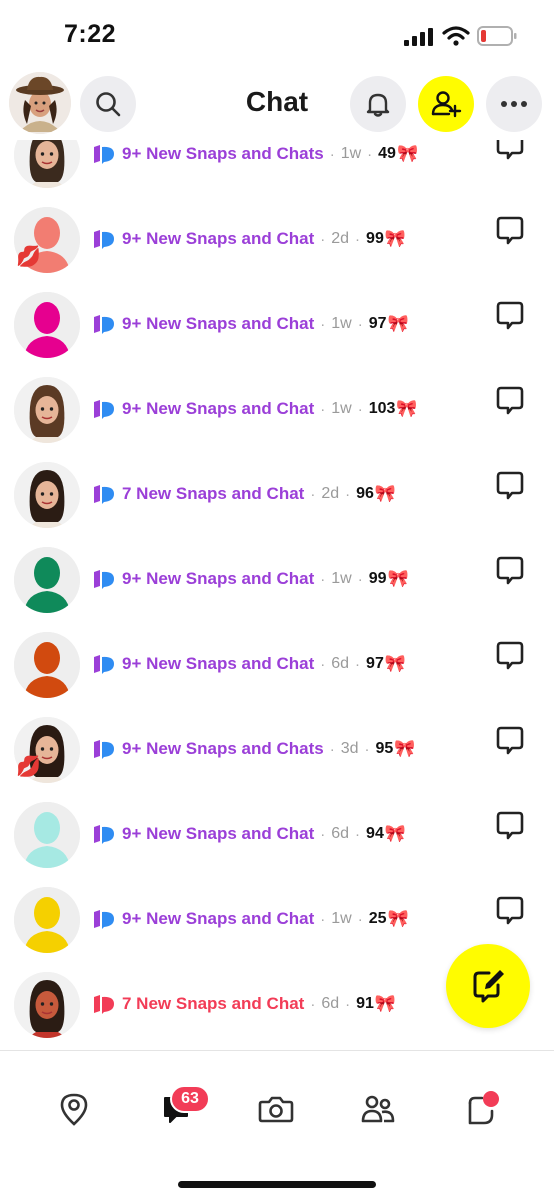 The height and width of the screenshot is (1200, 554). I want to click on new-chat-button, so click(488, 986).